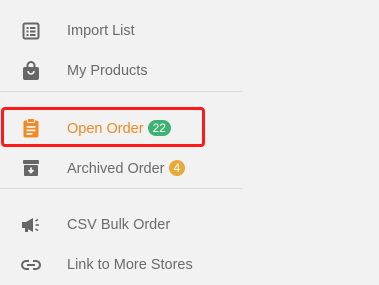 This screenshot has width=379, height=285. What do you see at coordinates (31, 225) in the screenshot?
I see `megaphone-icon` at bounding box center [31, 225].